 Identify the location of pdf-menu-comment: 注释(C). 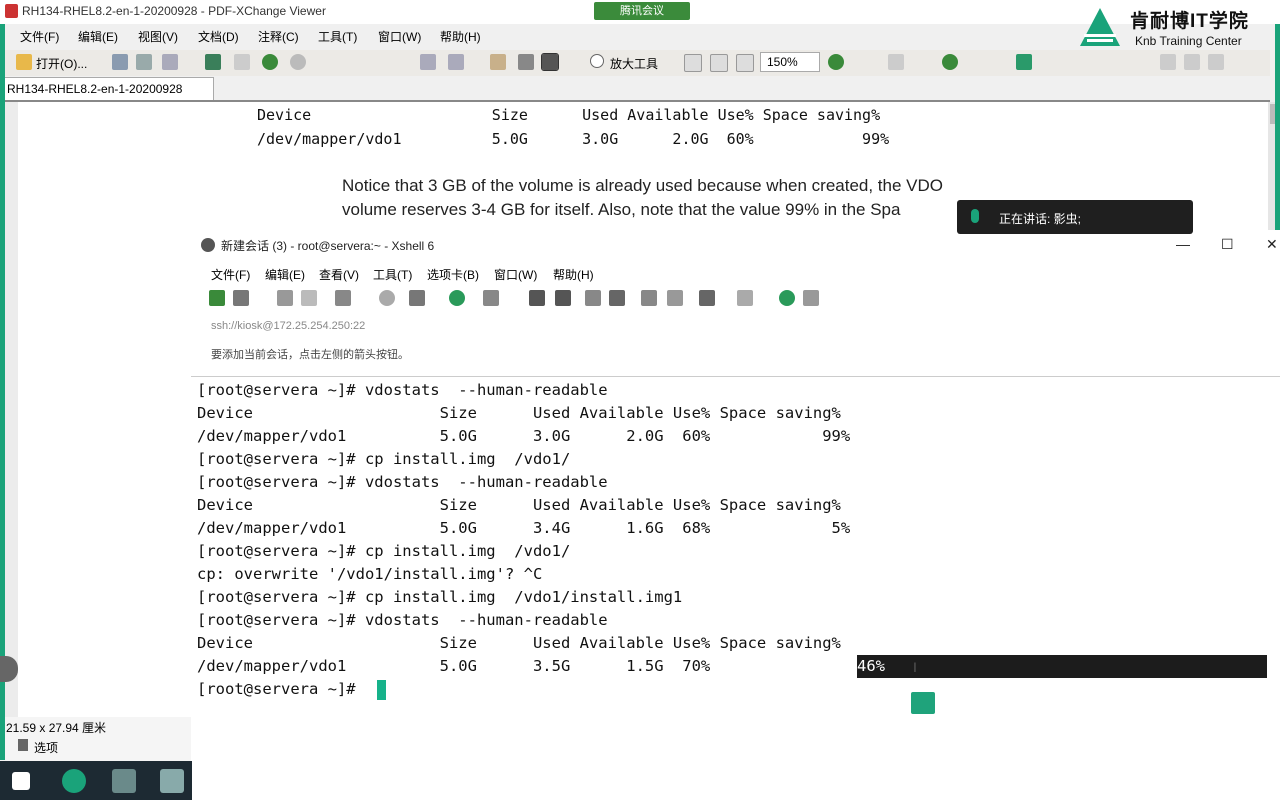
(278, 36).